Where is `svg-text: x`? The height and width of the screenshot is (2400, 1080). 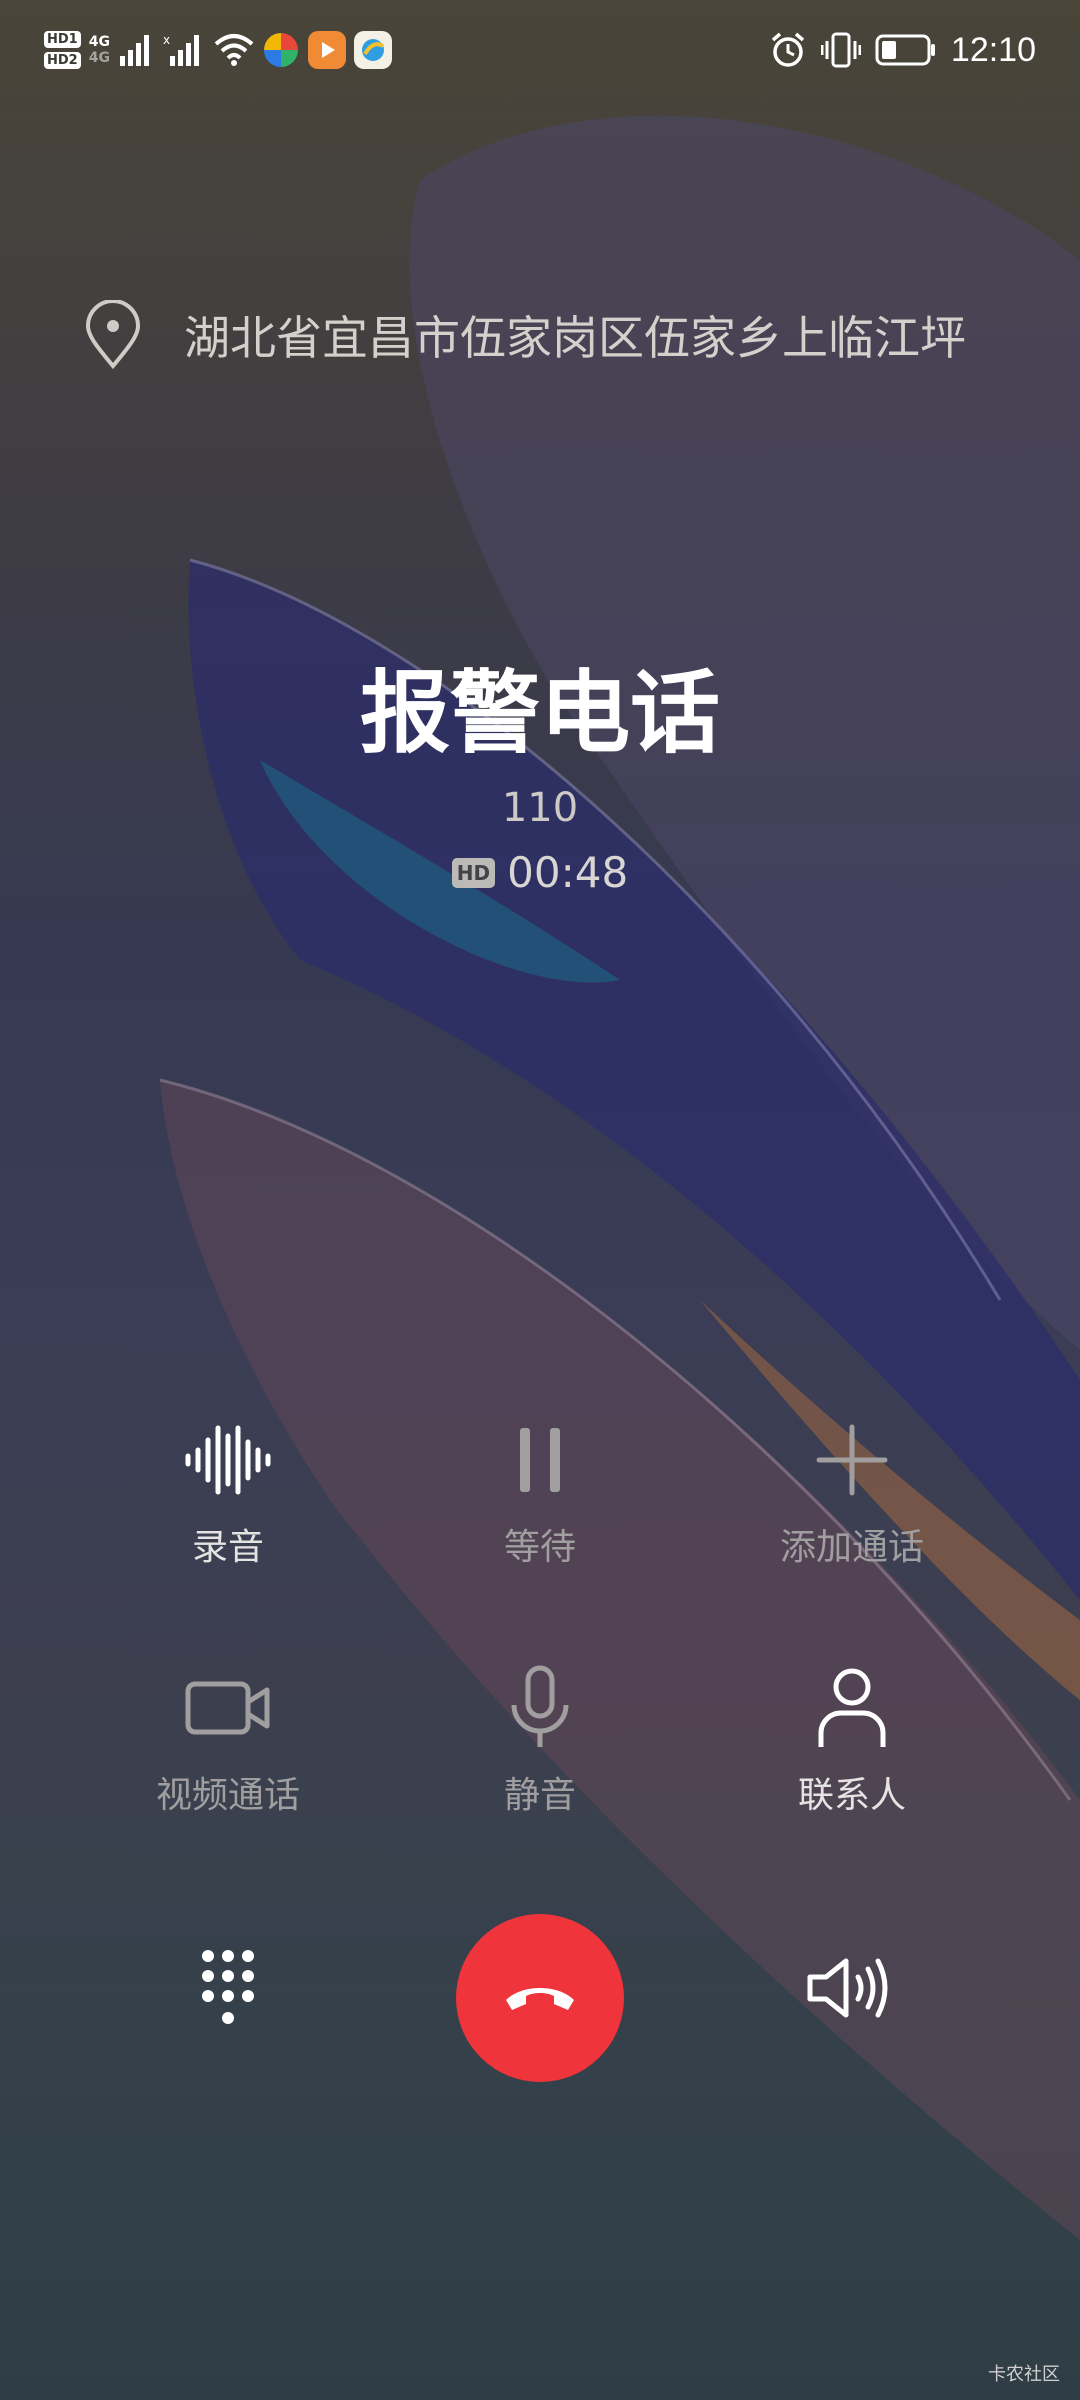 svg-text: x is located at coordinates (166, 40).